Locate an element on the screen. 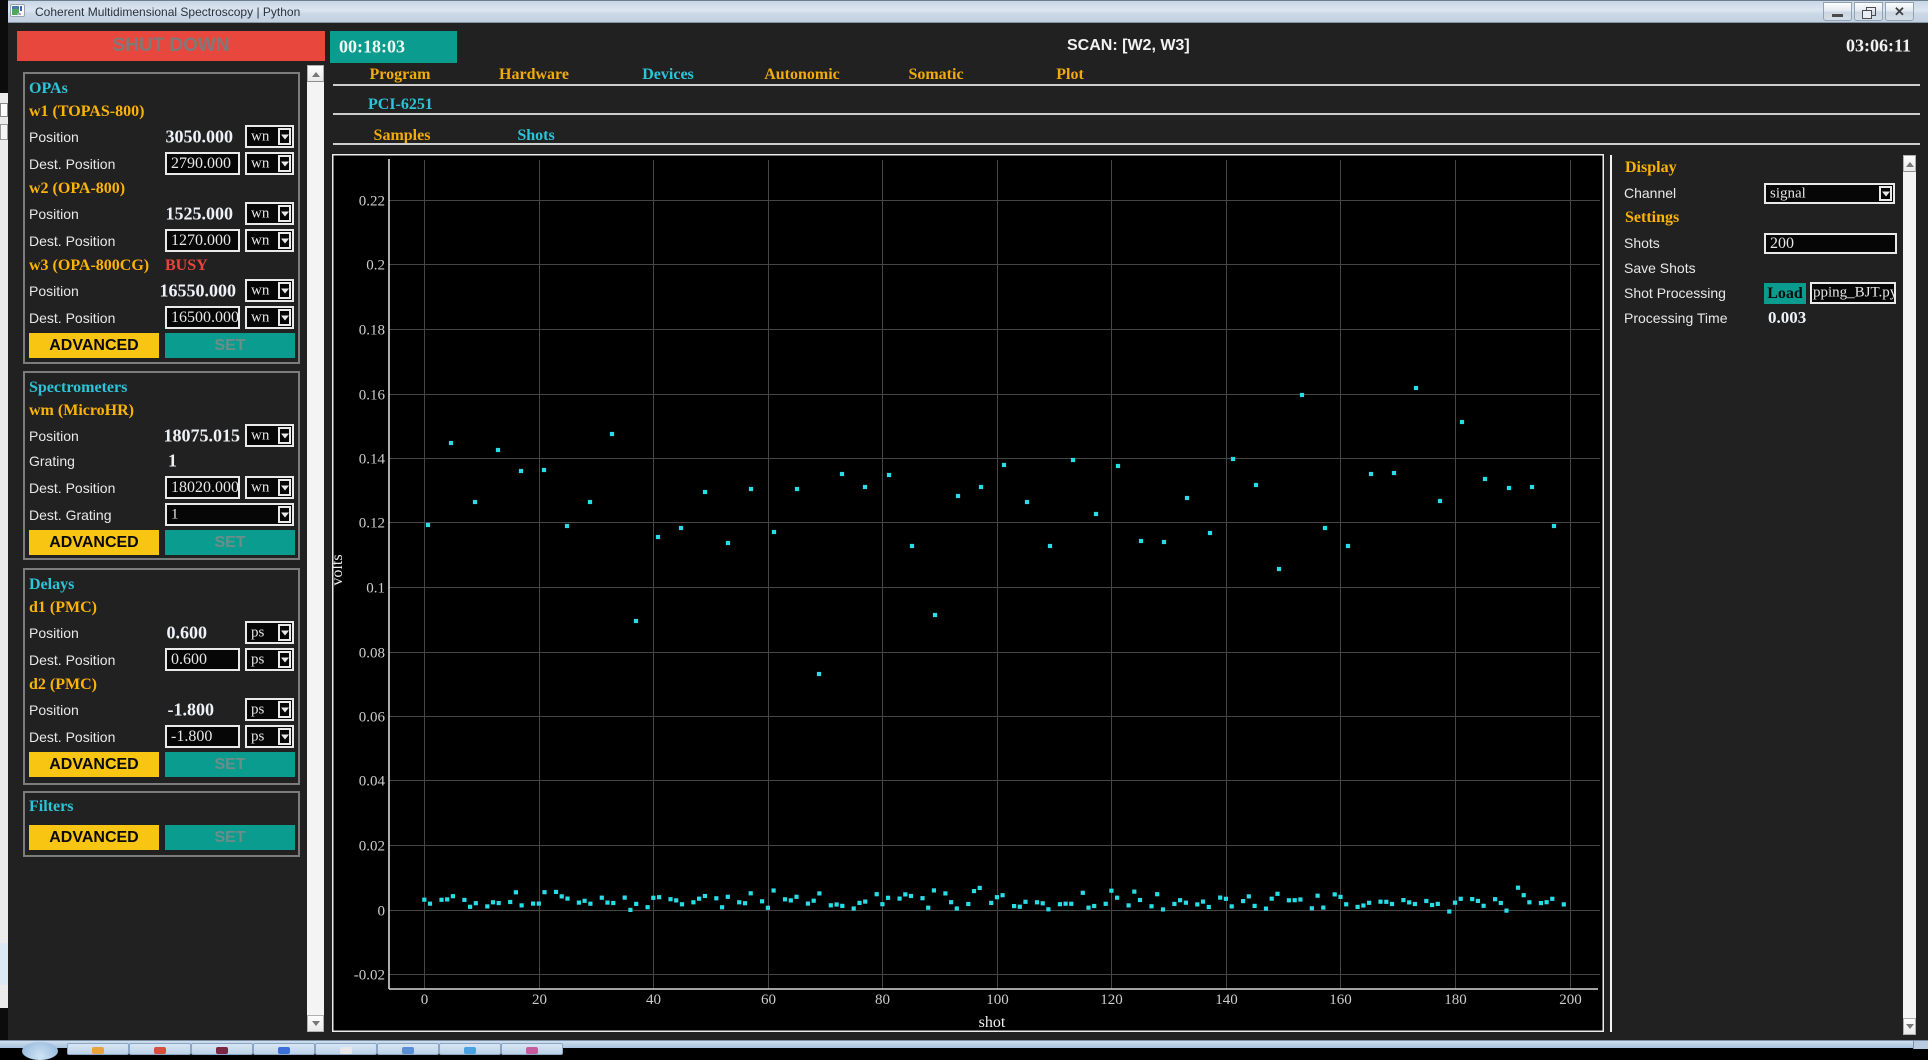 The height and width of the screenshot is (1060, 1928). svg-text: 160 is located at coordinates (1340, 1000).